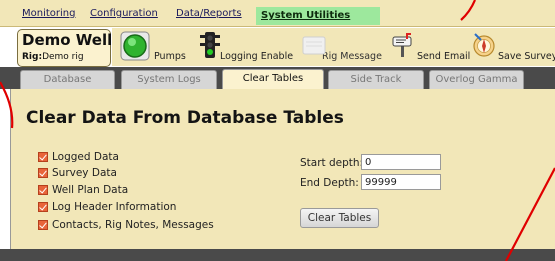  I want to click on checkbox-well-plan-data: Well Plan Data, so click(83, 190).